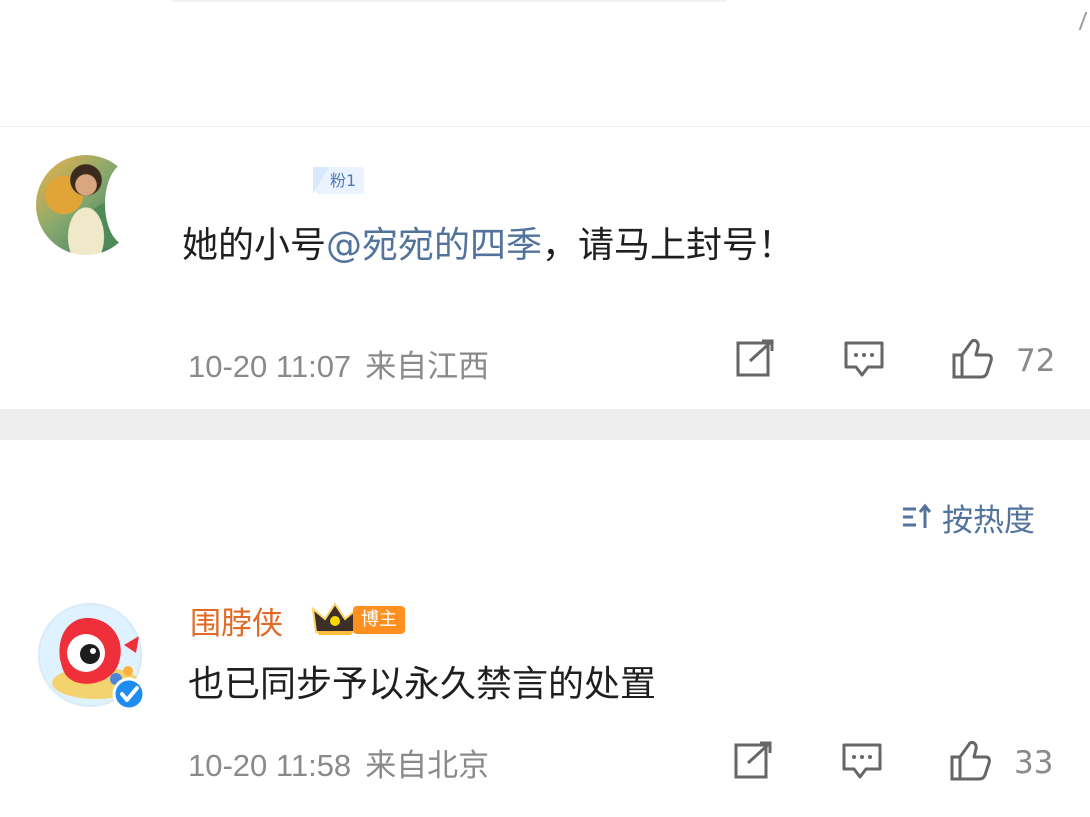 Image resolution: width=1090 pixels, height=817 pixels. Describe the element at coordinates (338, 180) in the screenshot. I see `fan-badge: 粉1` at that location.